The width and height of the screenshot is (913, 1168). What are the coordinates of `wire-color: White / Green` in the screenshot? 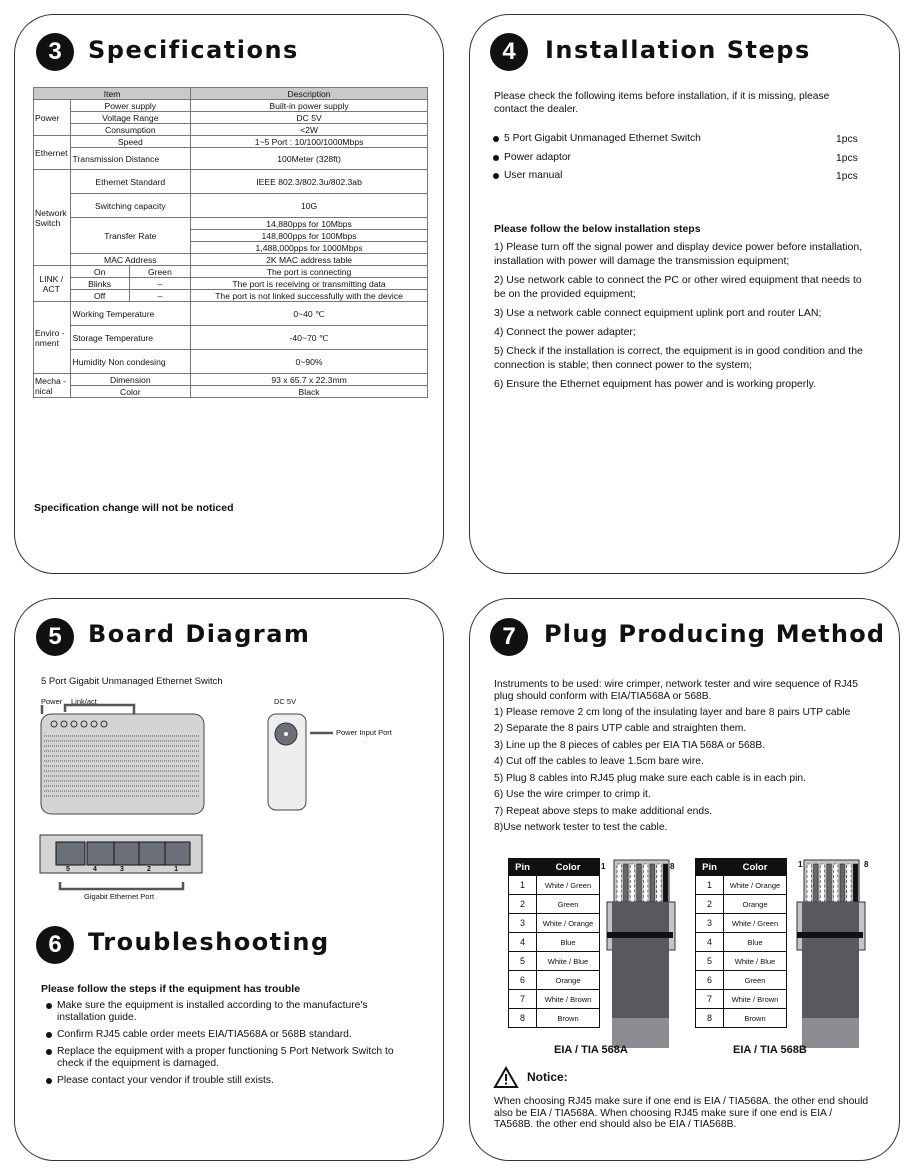 It's located at (568, 885).